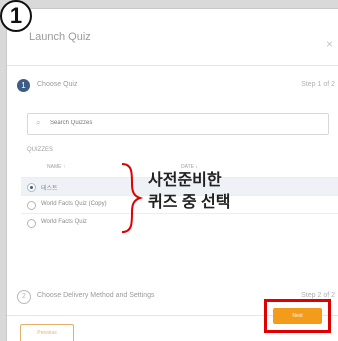  Describe the element at coordinates (24, 297) in the screenshot. I see `step-2-number: 2` at that location.